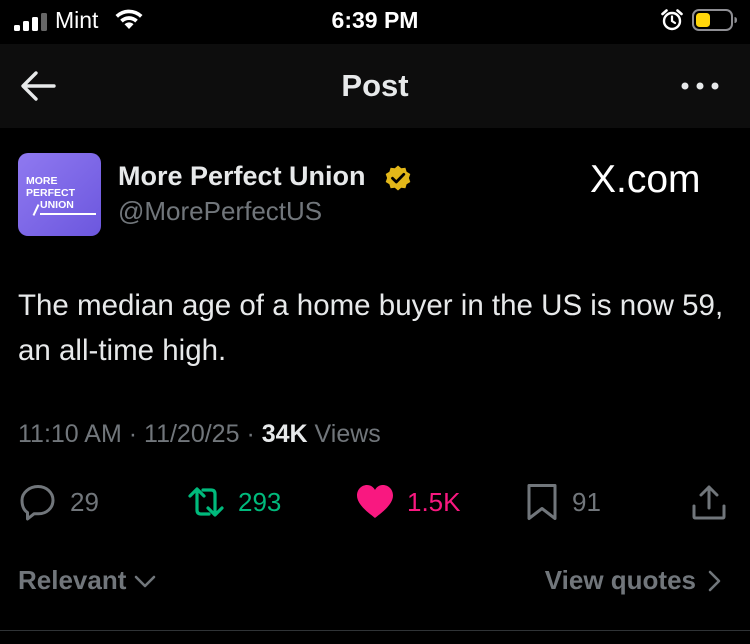 The width and height of the screenshot is (750, 644). Describe the element at coordinates (220, 211) in the screenshot. I see `author-handle: @MorePerfectUS` at that location.